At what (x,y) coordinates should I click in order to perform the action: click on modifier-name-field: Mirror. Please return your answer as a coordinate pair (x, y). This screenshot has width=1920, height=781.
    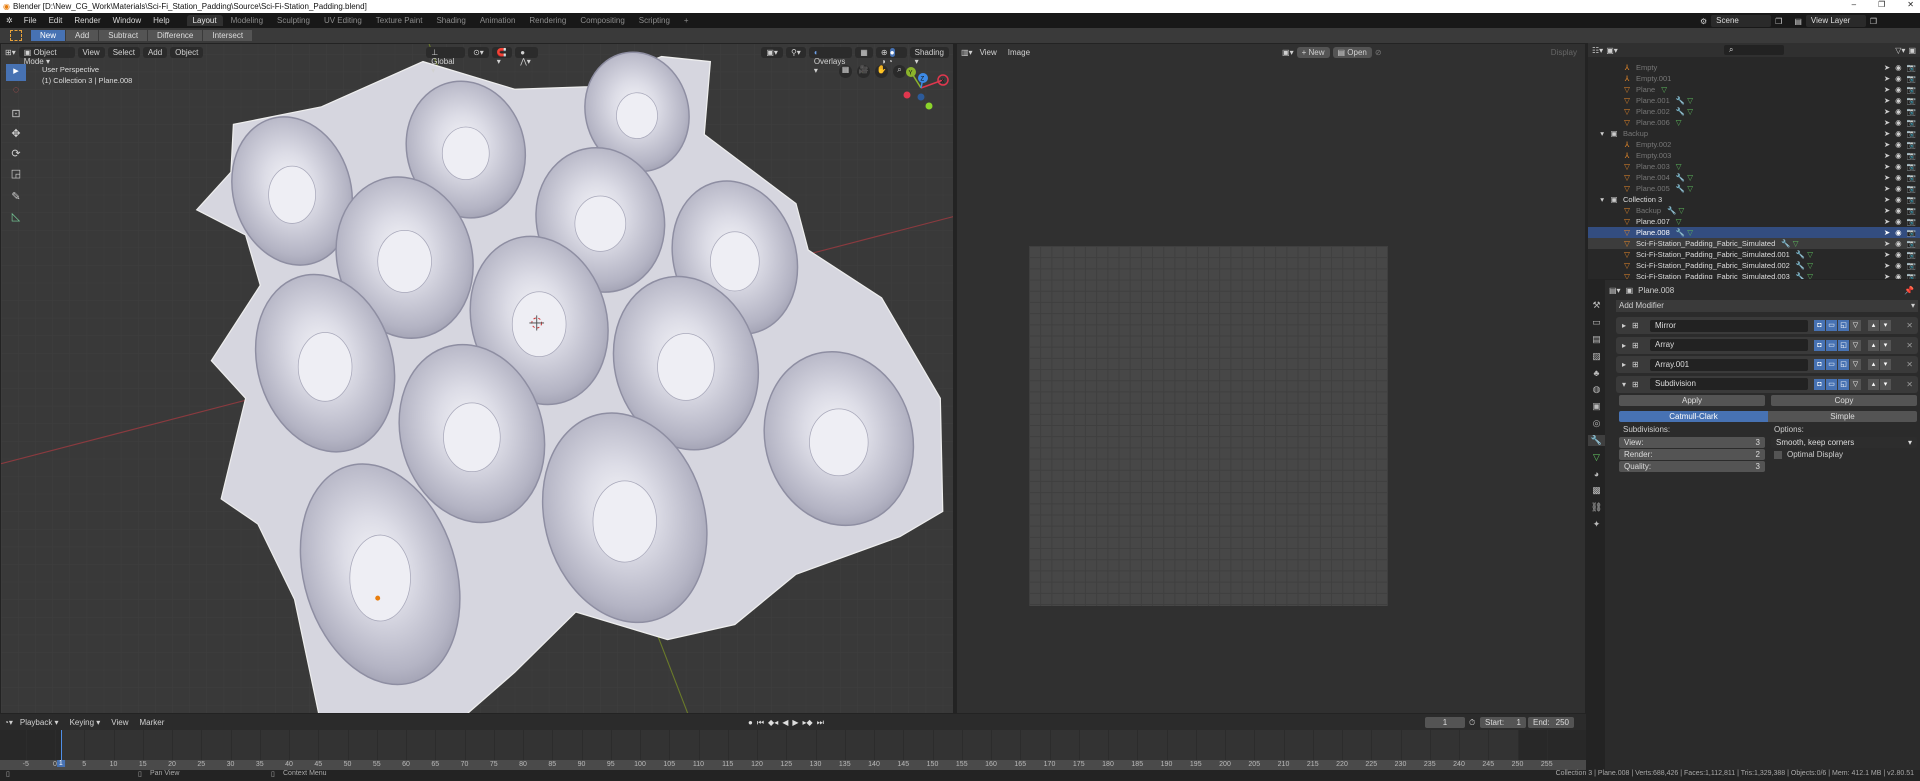
    Looking at the image, I should click on (1729, 325).